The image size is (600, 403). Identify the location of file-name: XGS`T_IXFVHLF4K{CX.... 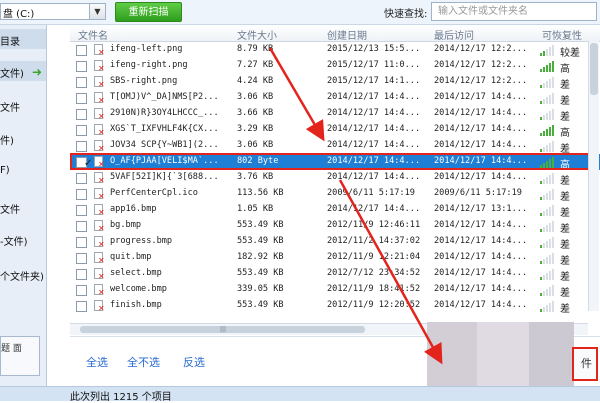
(164, 129).